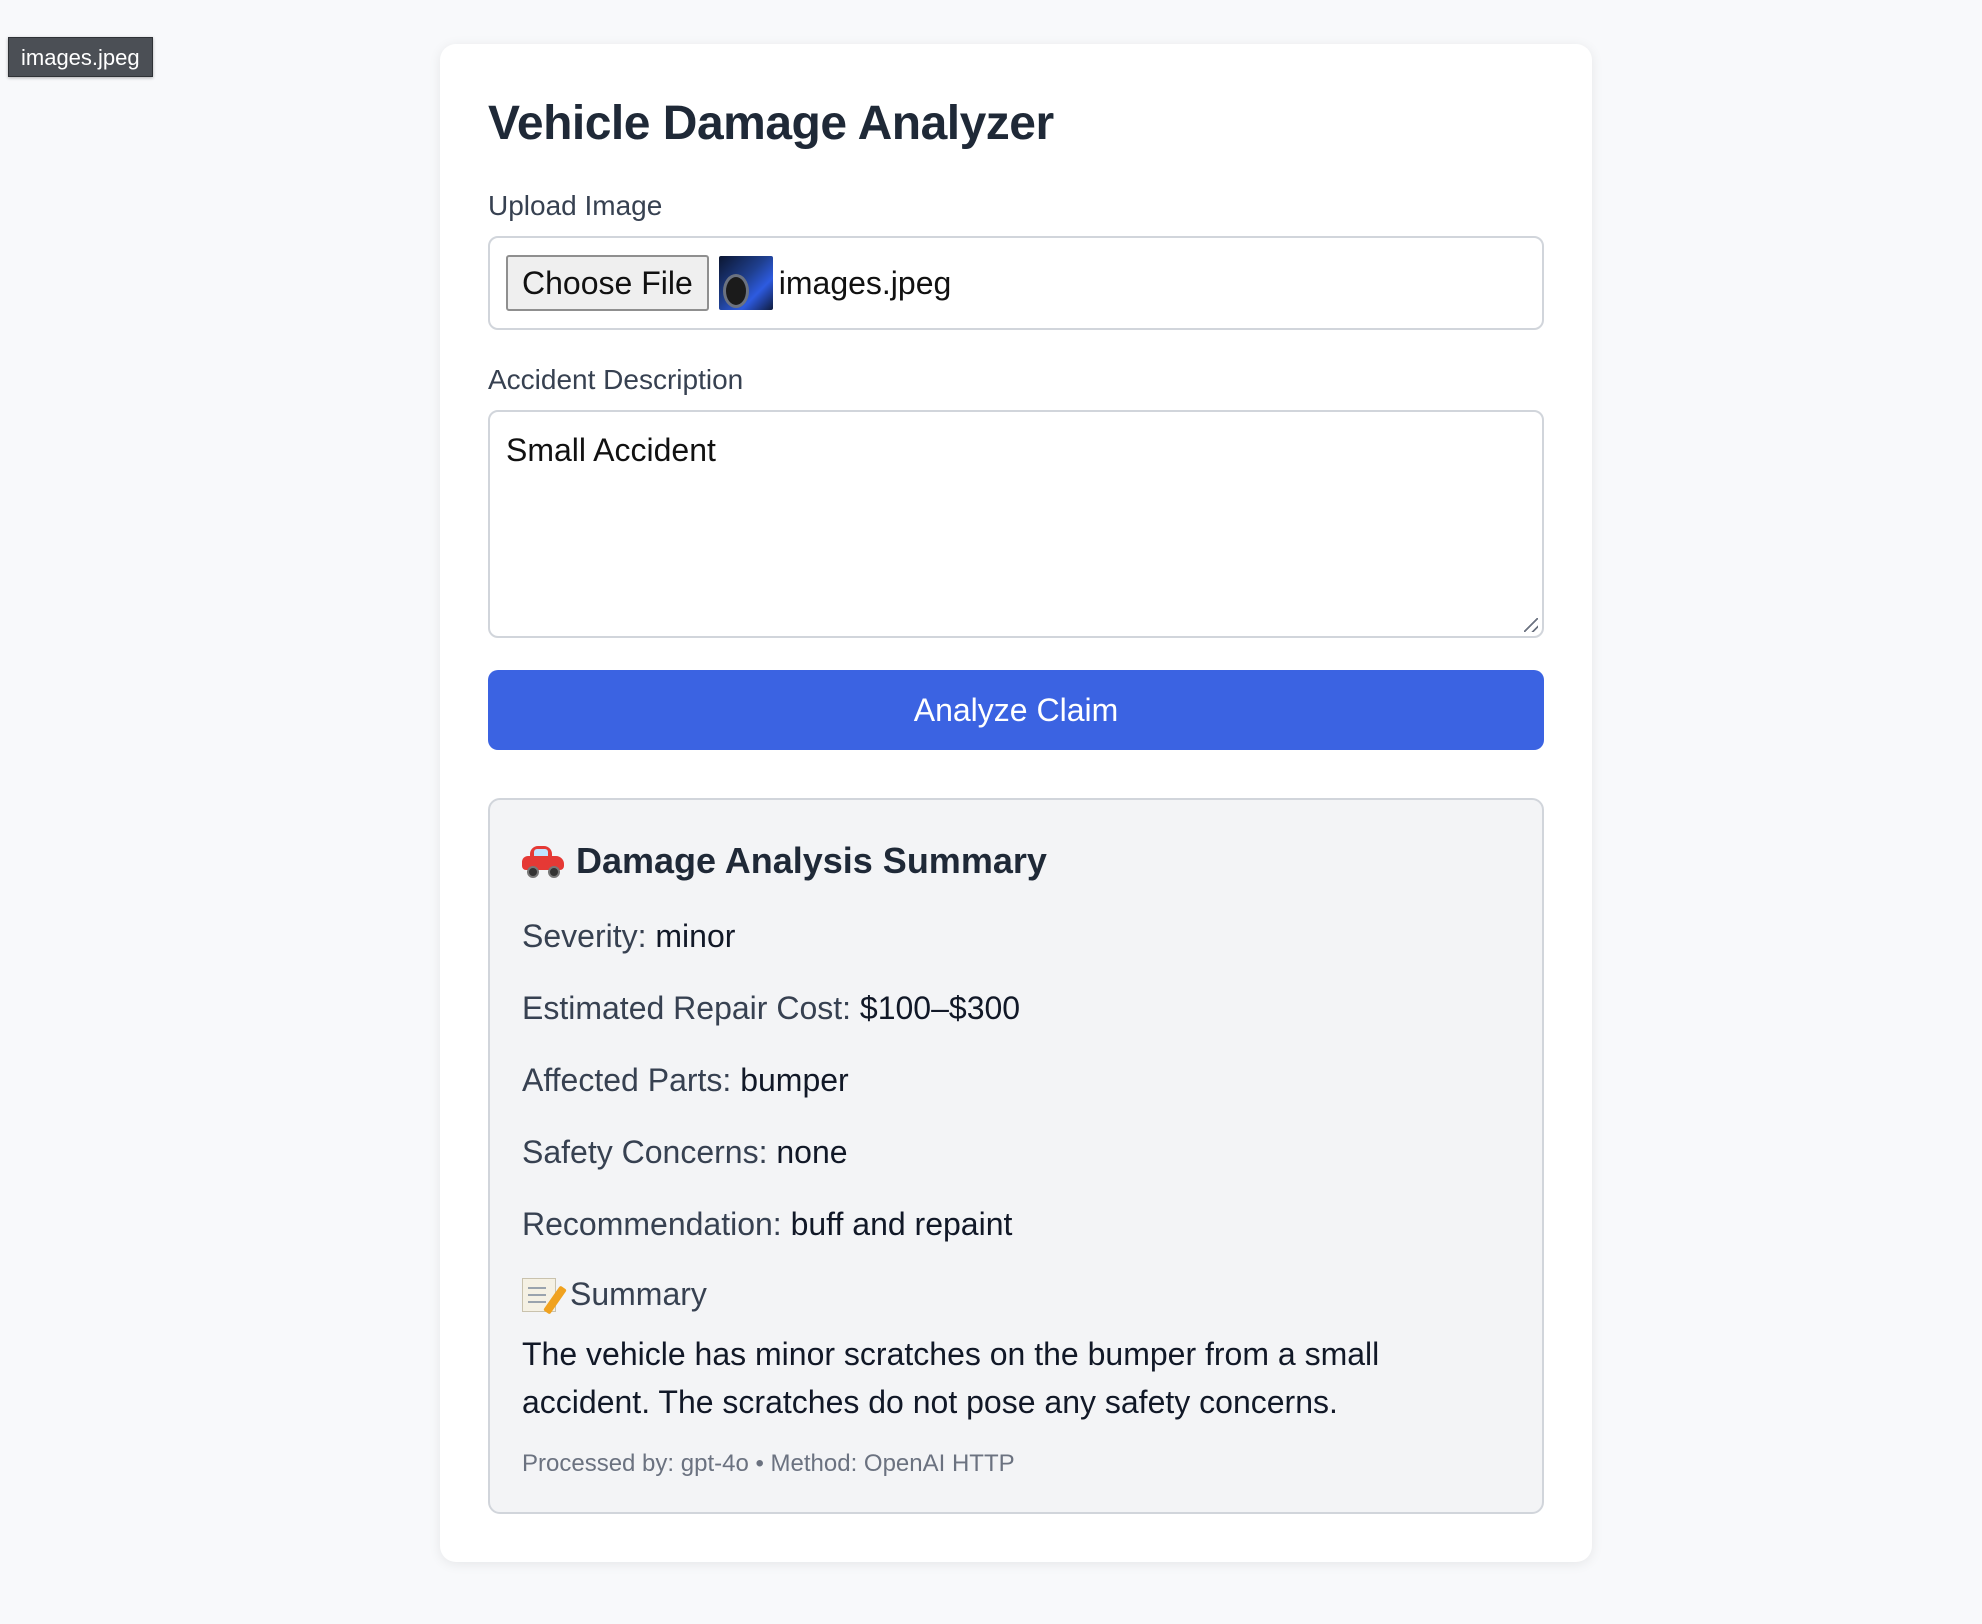 Image resolution: width=1982 pixels, height=1624 pixels. Describe the element at coordinates (812, 1152) in the screenshot. I see `safety-concerns-value: none` at that location.